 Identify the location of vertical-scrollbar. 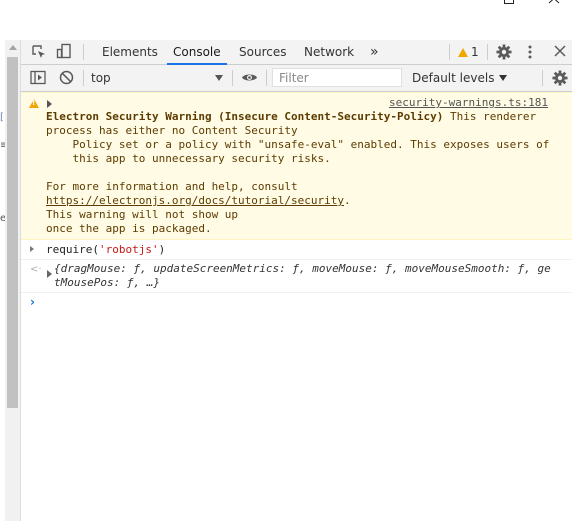
(13, 280).